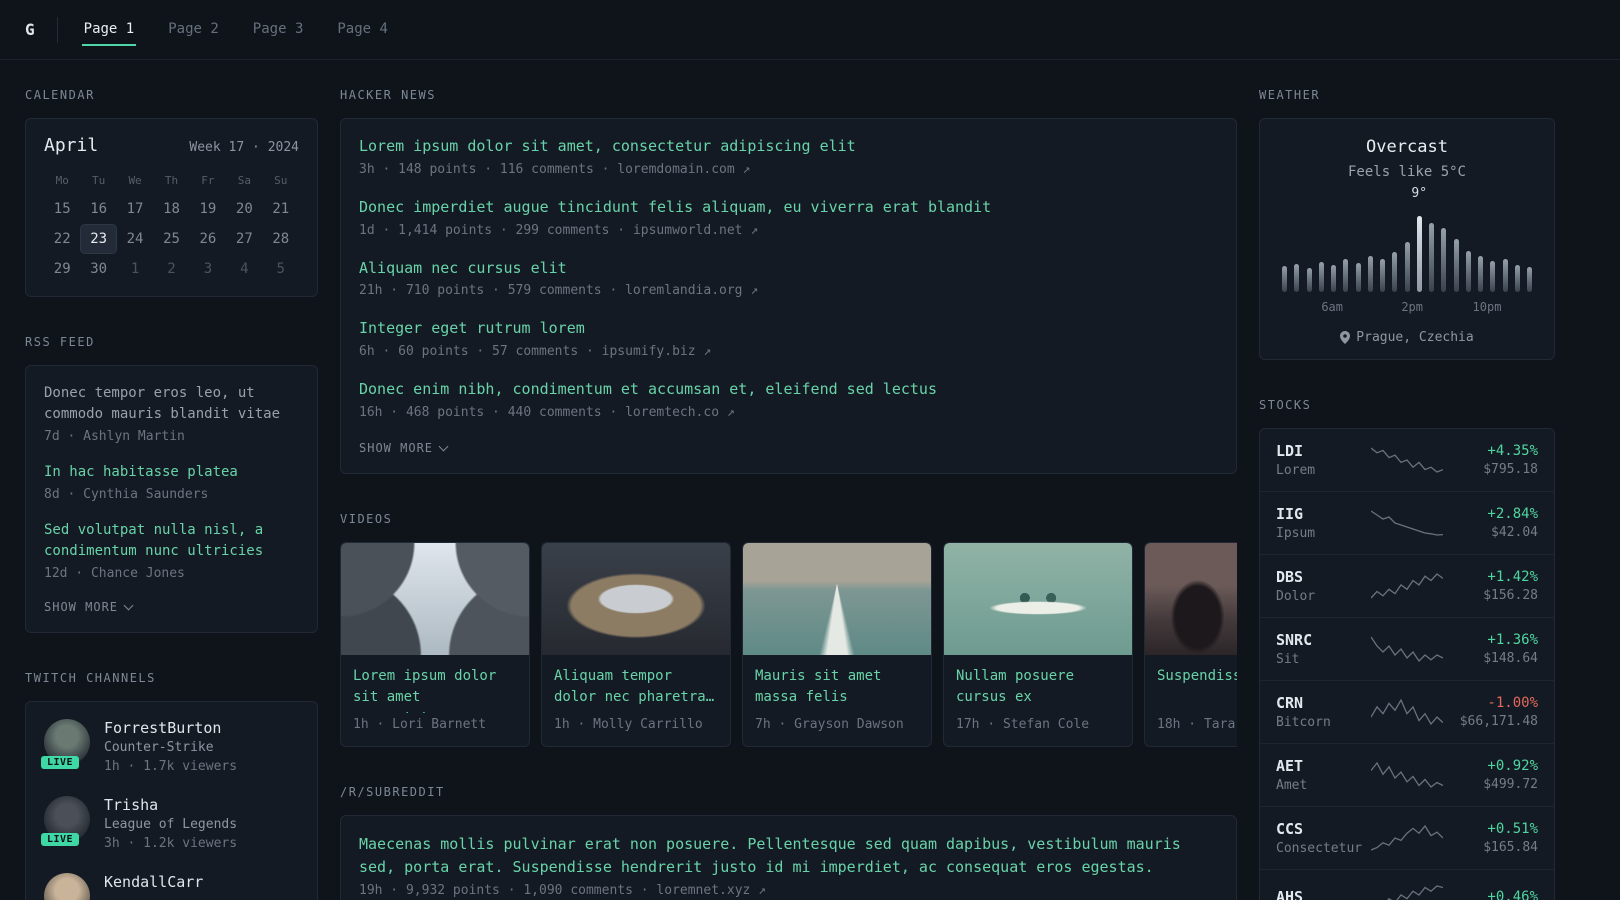  I want to click on twitch-channel-meta: 1h · 1.7k viewers, so click(171, 766).